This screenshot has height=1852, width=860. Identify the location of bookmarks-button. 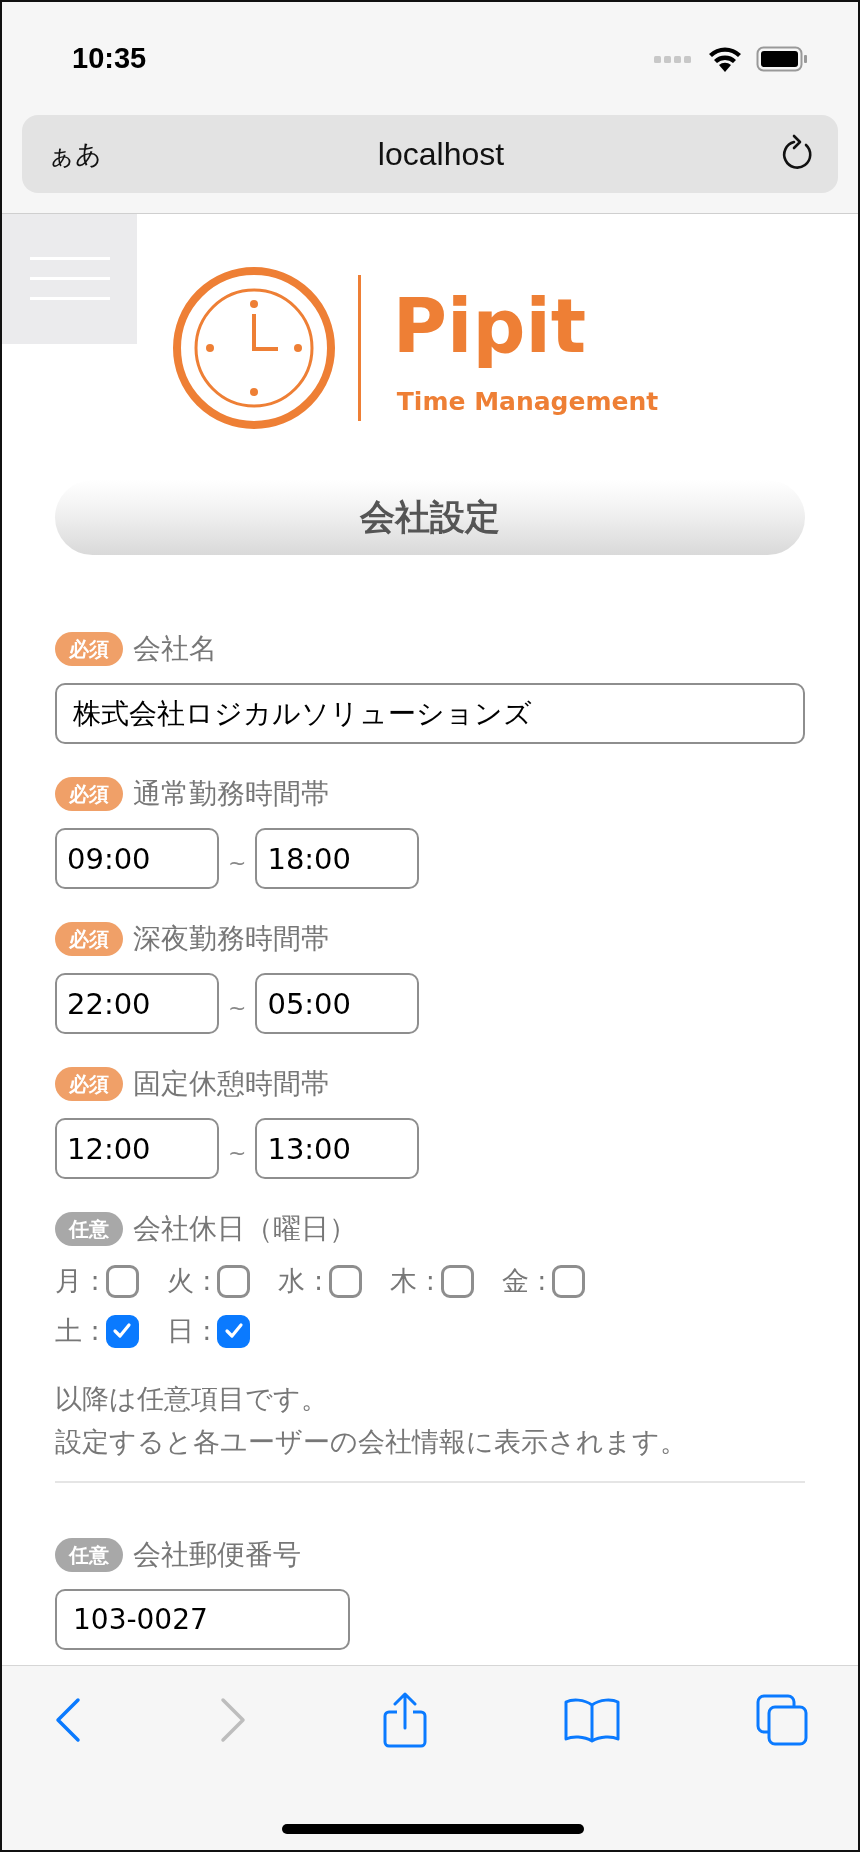
(591, 1720).